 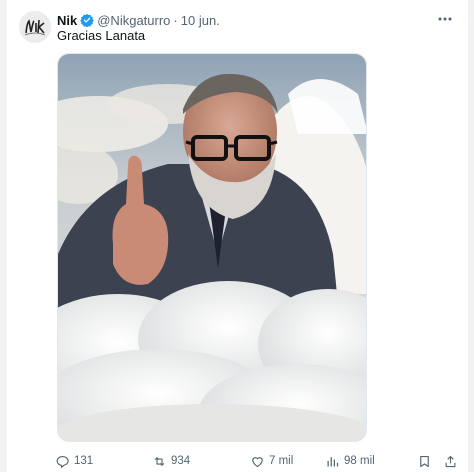 What do you see at coordinates (445, 19) in the screenshot?
I see `more-dots-icon` at bounding box center [445, 19].